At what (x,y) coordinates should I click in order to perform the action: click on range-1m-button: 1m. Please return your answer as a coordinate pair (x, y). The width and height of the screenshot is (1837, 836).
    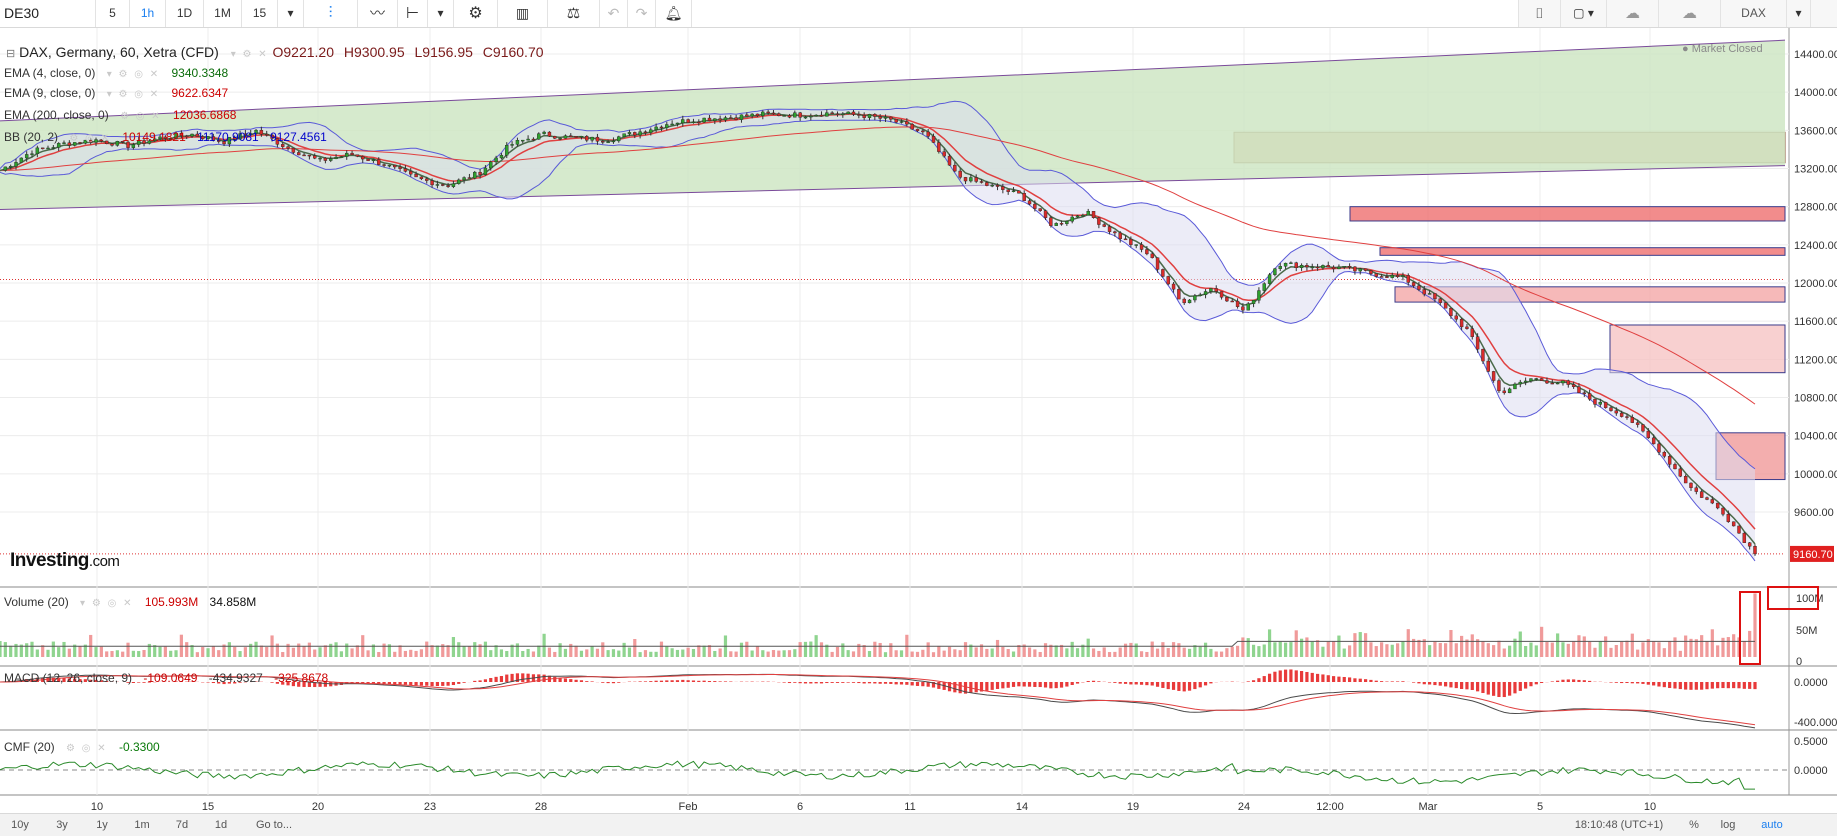
    Looking at the image, I should click on (142, 825).